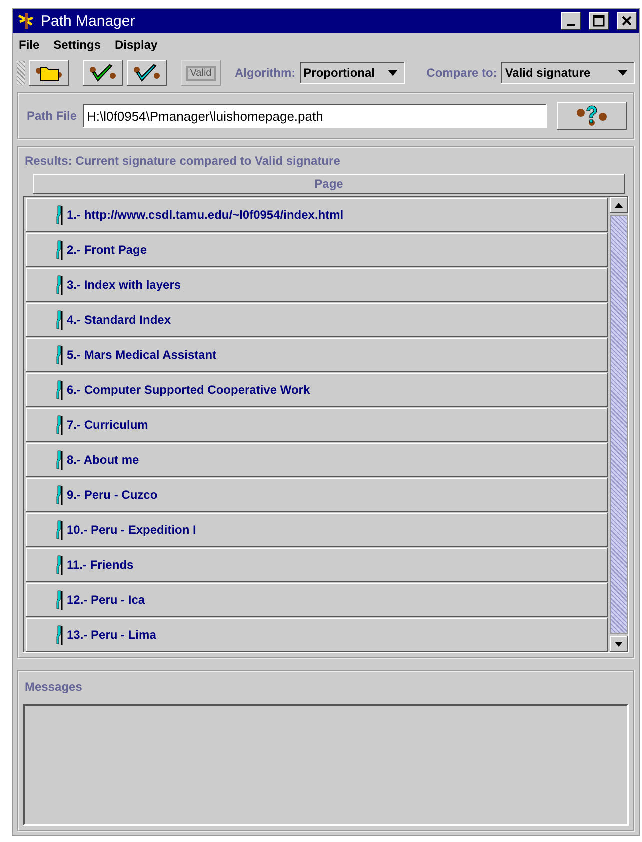  Describe the element at coordinates (26, 21) in the screenshot. I see `app-icon` at that location.